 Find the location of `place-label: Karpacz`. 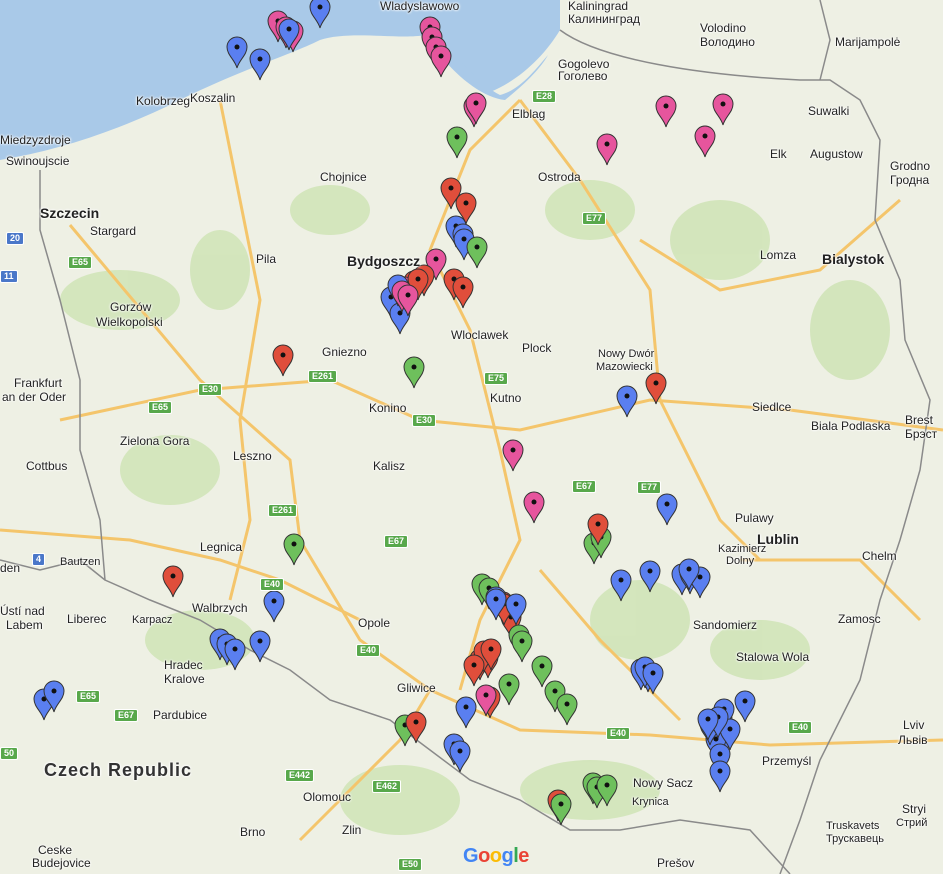

place-label: Karpacz is located at coordinates (152, 620).